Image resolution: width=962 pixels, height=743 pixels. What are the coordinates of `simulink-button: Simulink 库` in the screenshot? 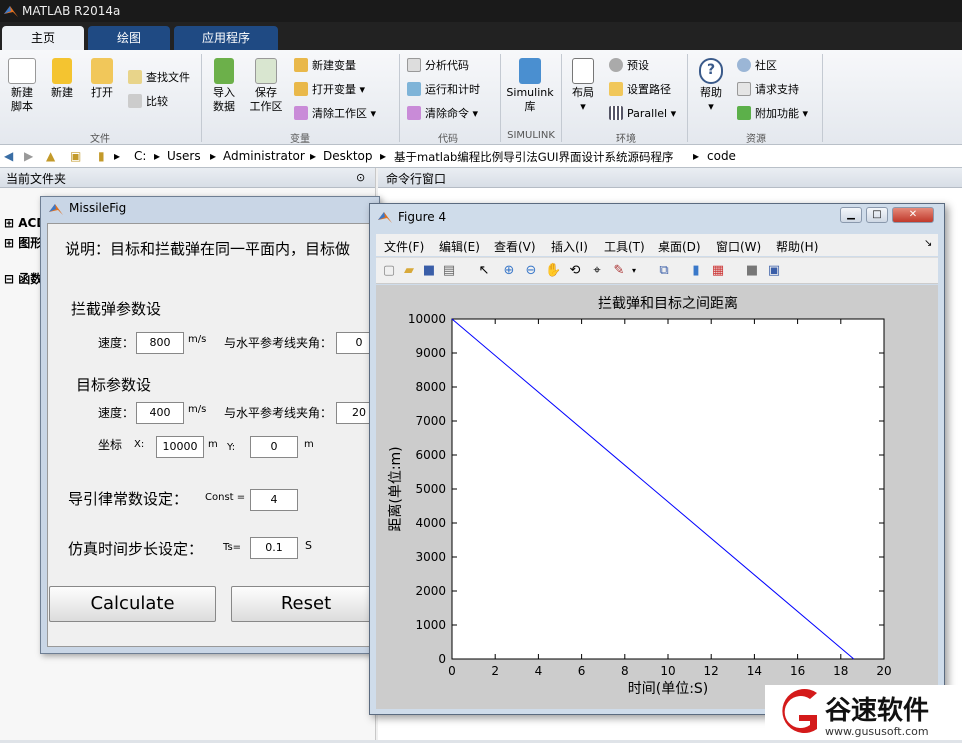 It's located at (530, 86).